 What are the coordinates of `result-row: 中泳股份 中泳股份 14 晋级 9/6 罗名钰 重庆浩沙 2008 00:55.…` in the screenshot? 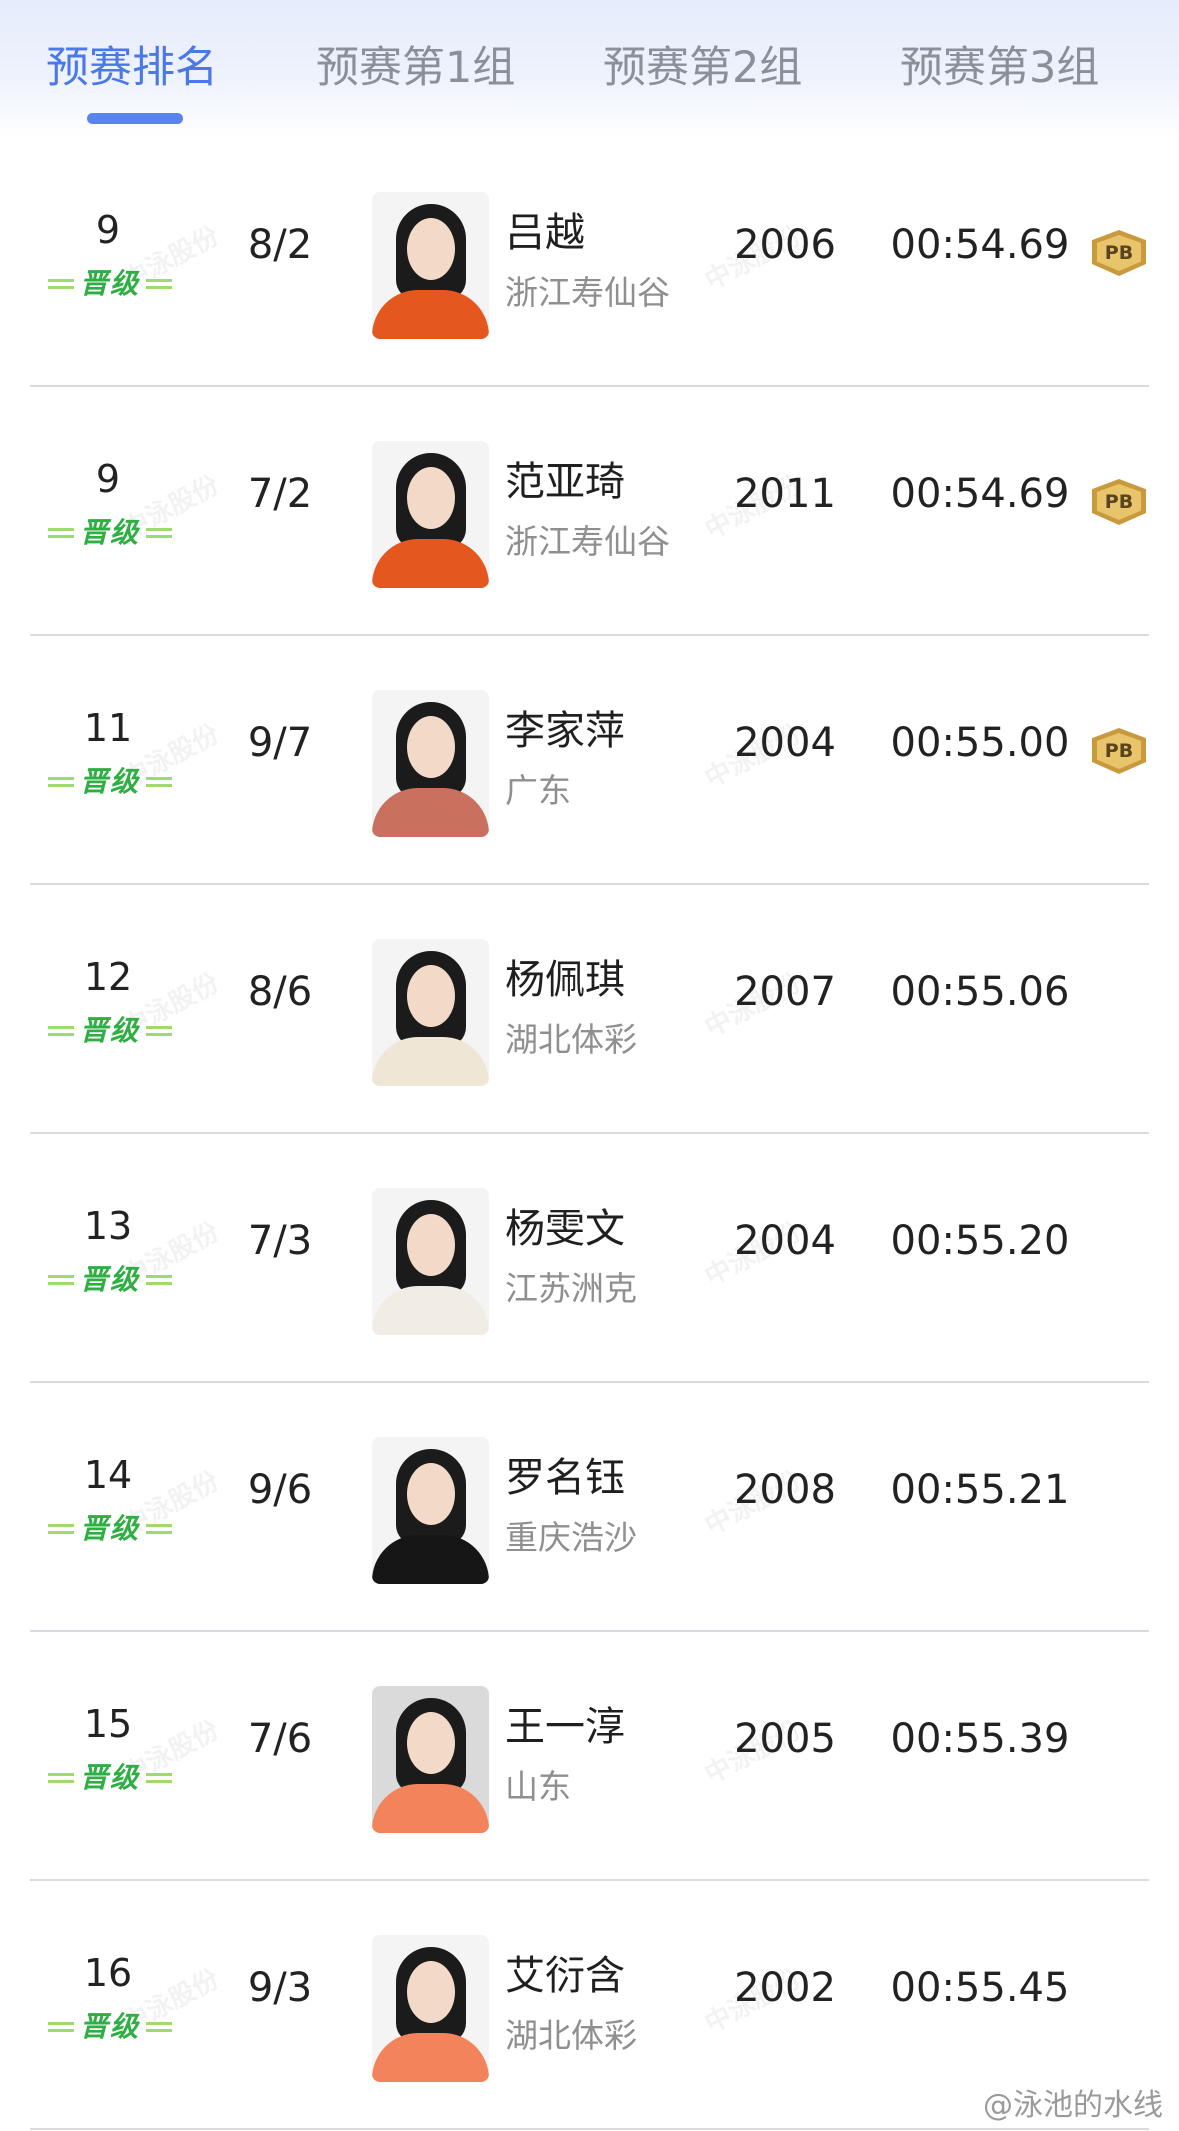 It's located at (589, 1507).